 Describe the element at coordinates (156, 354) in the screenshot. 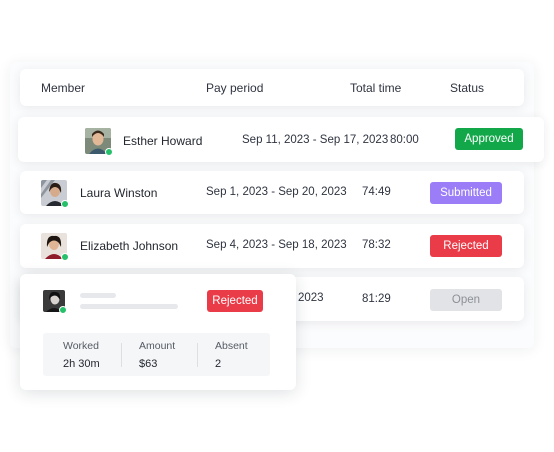

I see `stats-panel: Worked 2h 30m Amount $63 Absent 2` at that location.